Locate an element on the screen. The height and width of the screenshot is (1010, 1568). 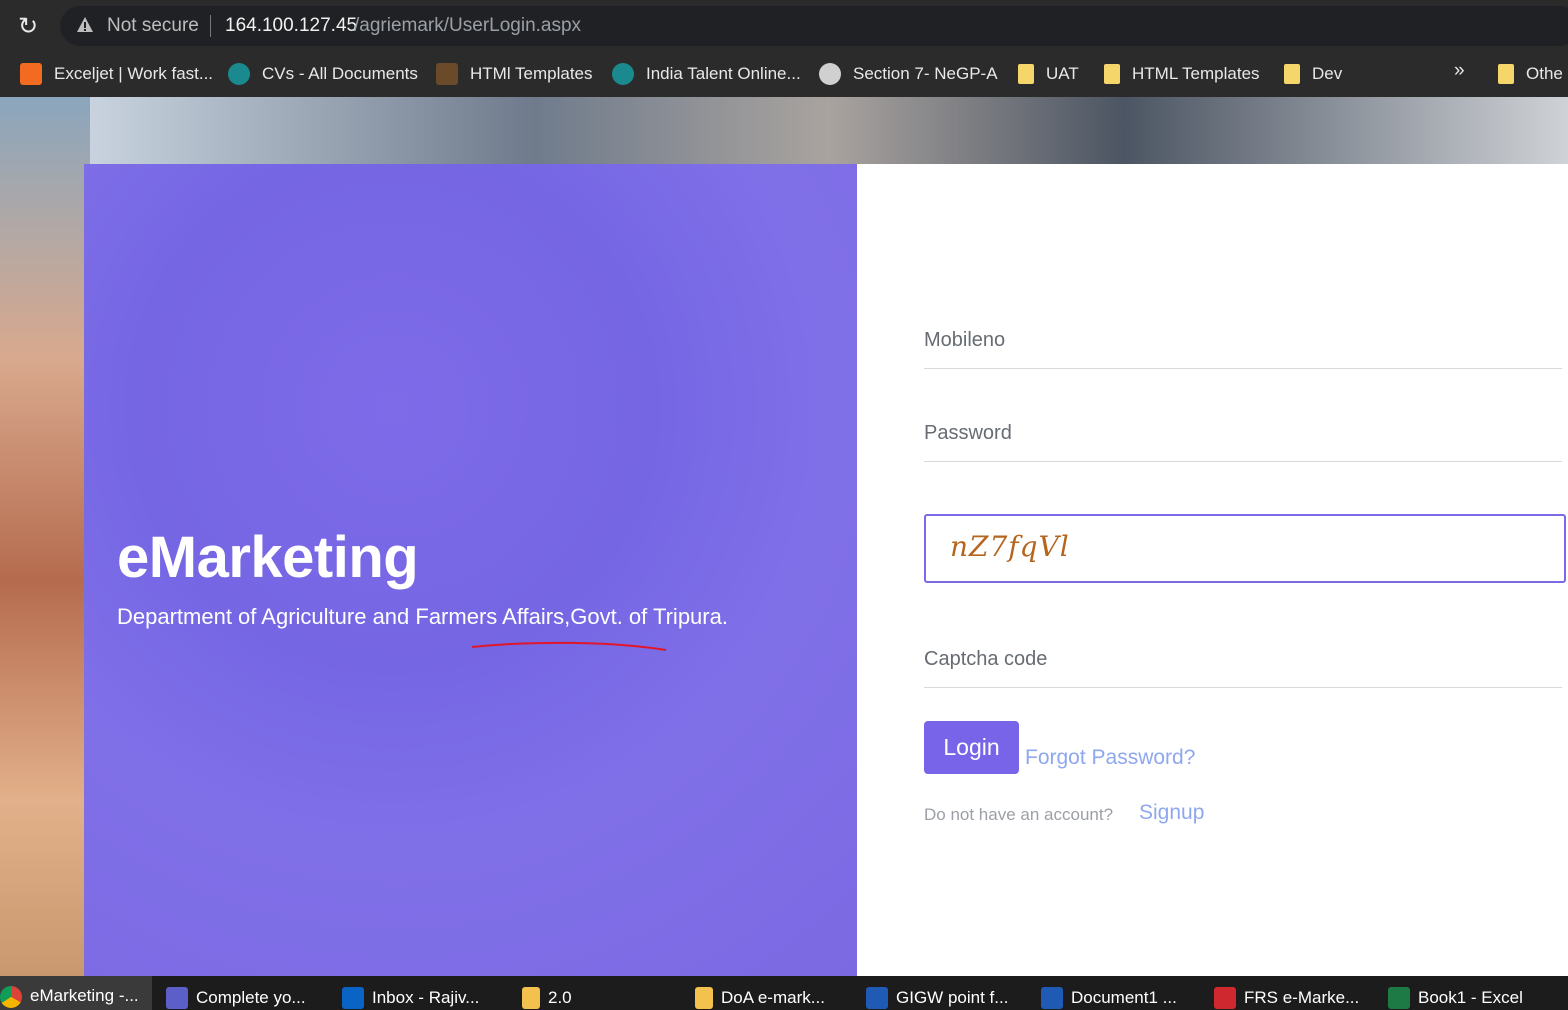
security-label: Not secure is located at coordinates (153, 26).